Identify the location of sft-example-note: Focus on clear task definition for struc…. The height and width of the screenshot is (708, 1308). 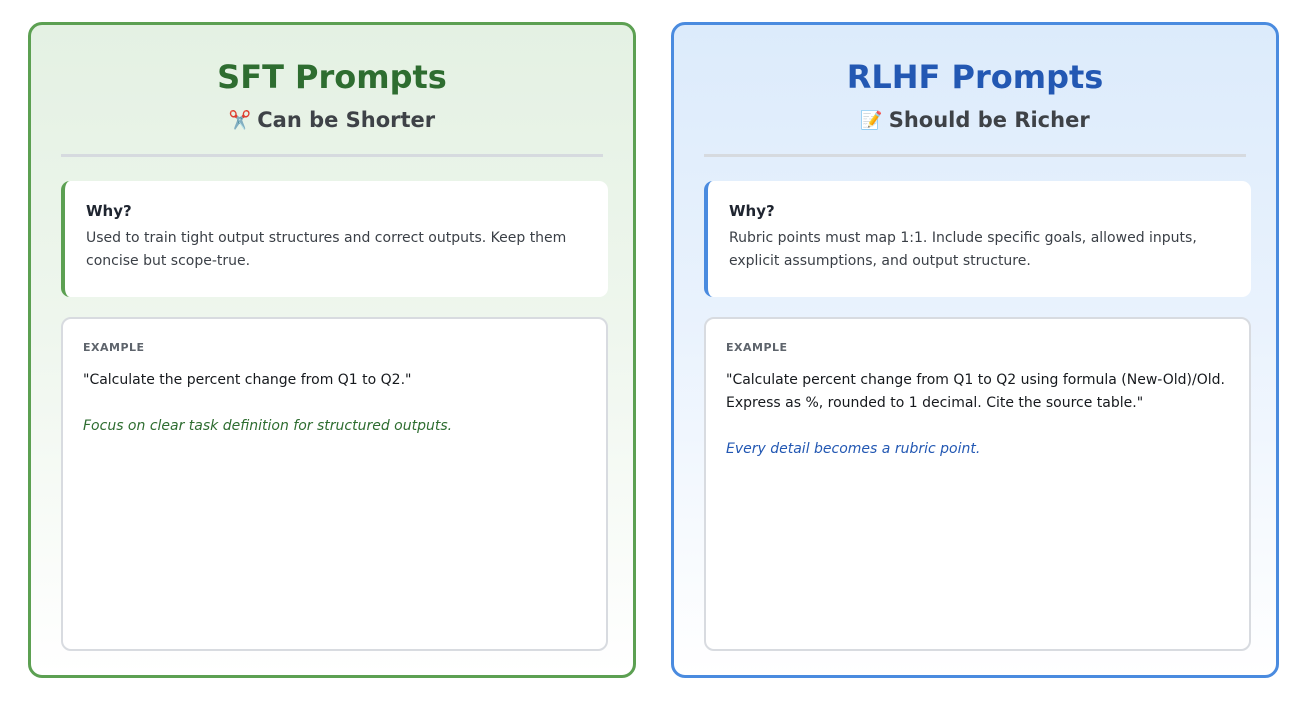
(268, 426).